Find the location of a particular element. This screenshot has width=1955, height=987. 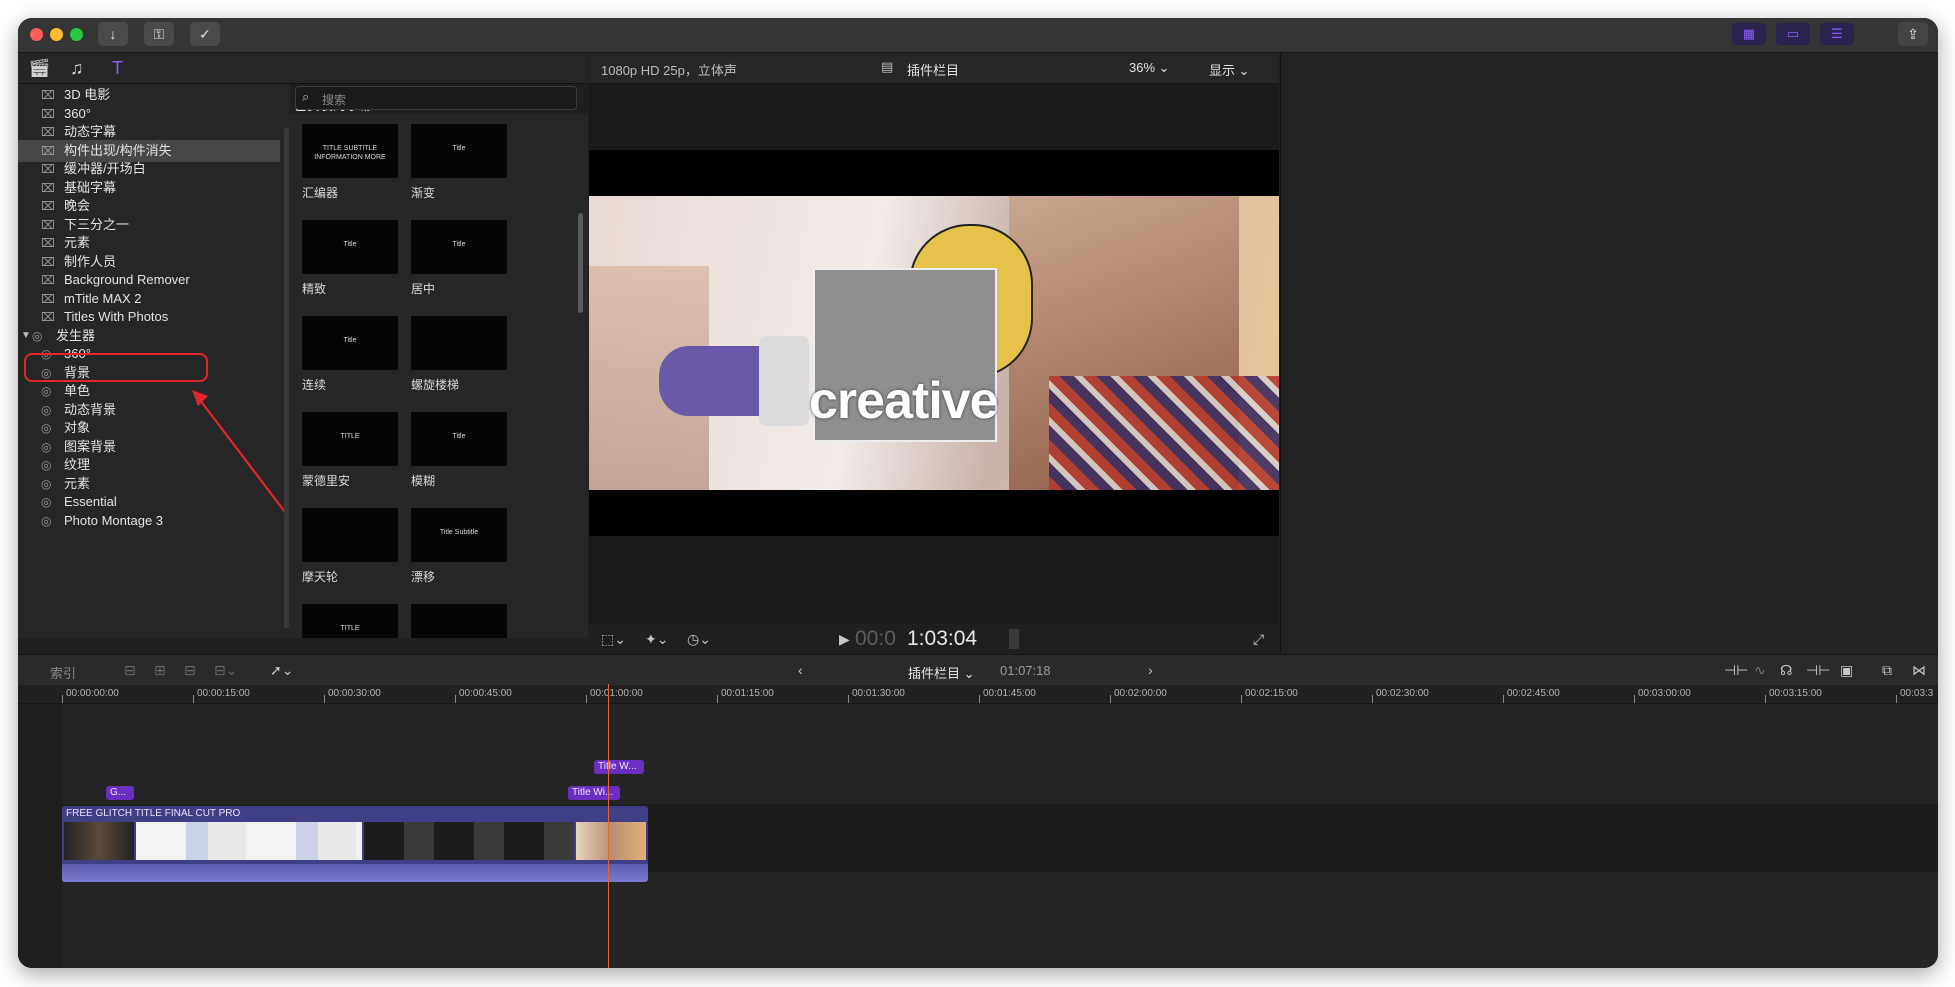

main-clip: FREE GLITCH TITLE FINAL CUT PRO is located at coordinates (355, 844).